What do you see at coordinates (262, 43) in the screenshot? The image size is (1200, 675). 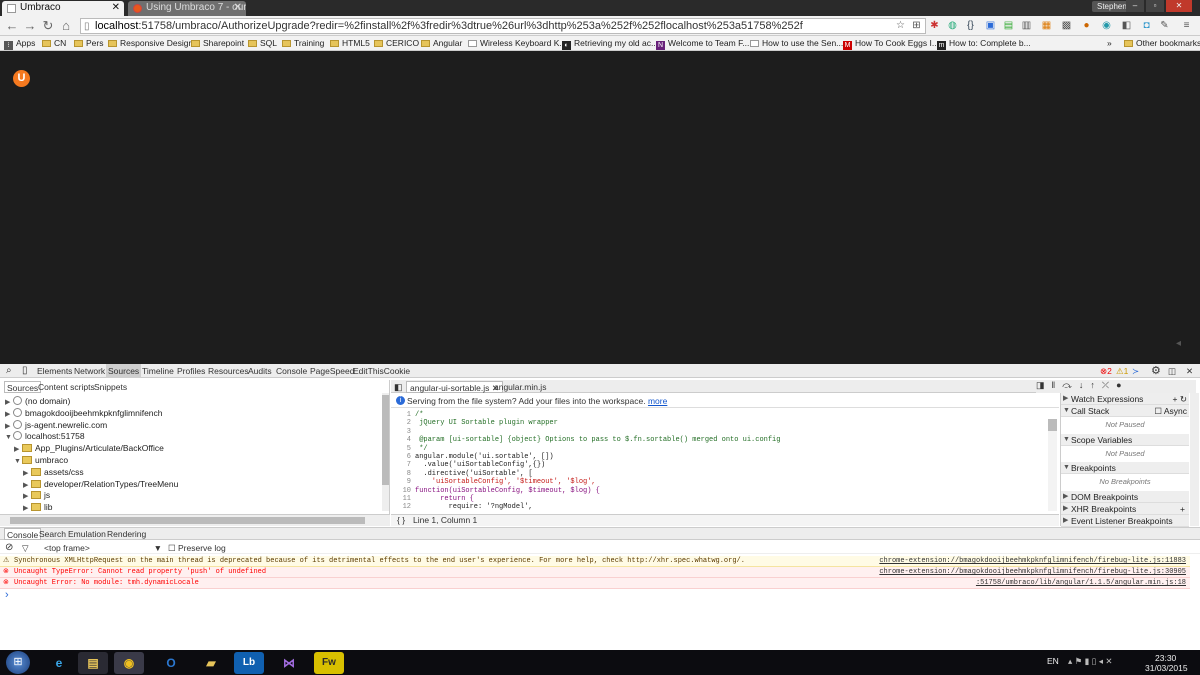 I see `bookmark-folder: SQL` at bounding box center [262, 43].